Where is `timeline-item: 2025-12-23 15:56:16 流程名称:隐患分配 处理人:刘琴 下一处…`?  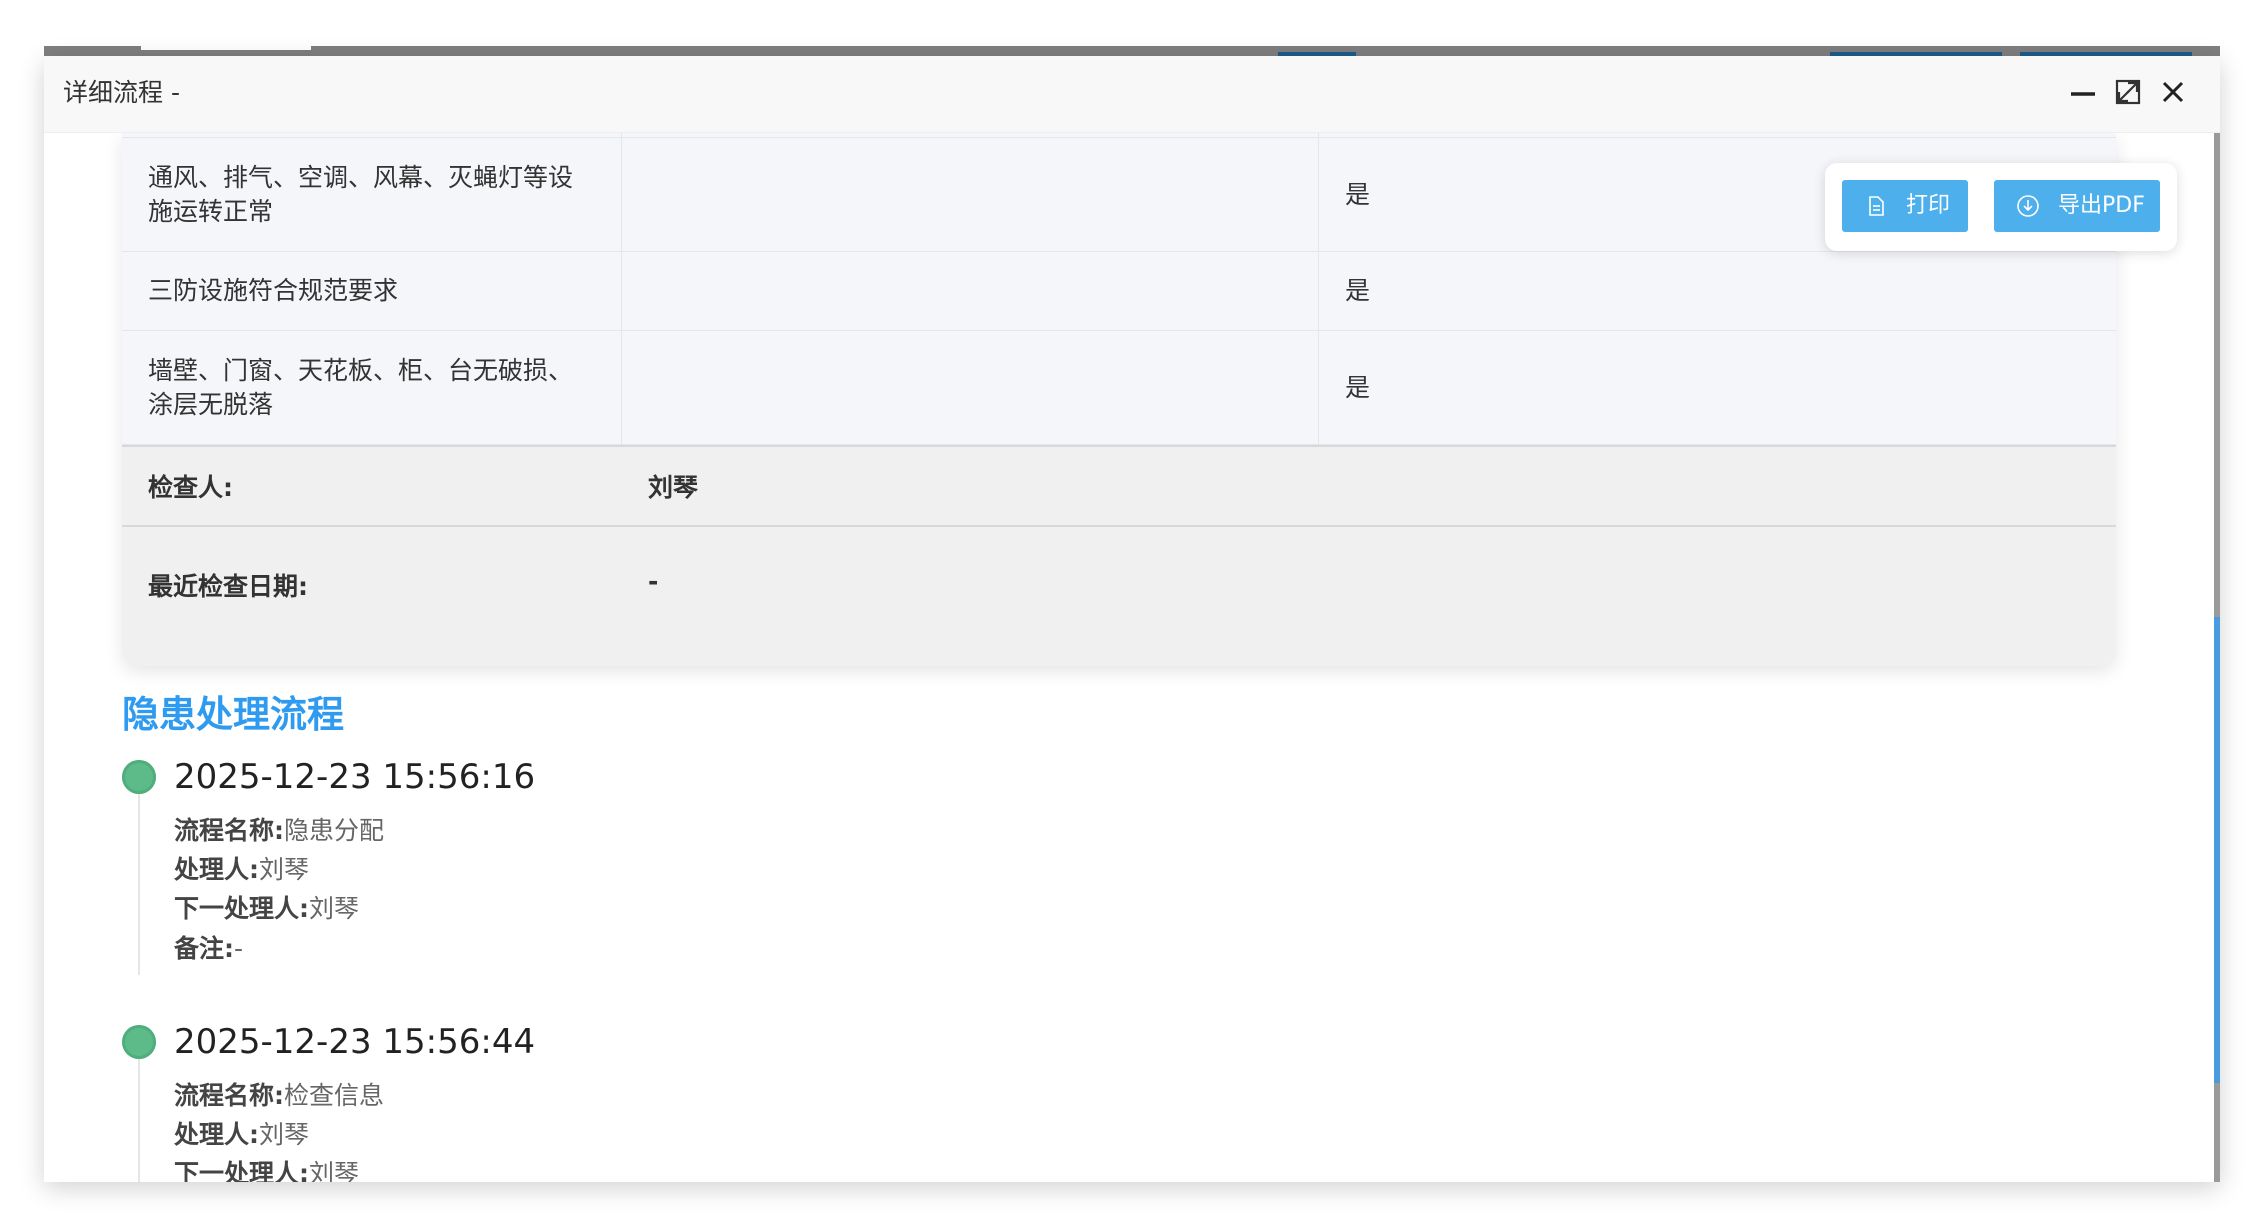 timeline-item: 2025-12-23 15:56:16 流程名称:隐患分配 处理人:刘琴 下一处… is located at coordinates (822, 864).